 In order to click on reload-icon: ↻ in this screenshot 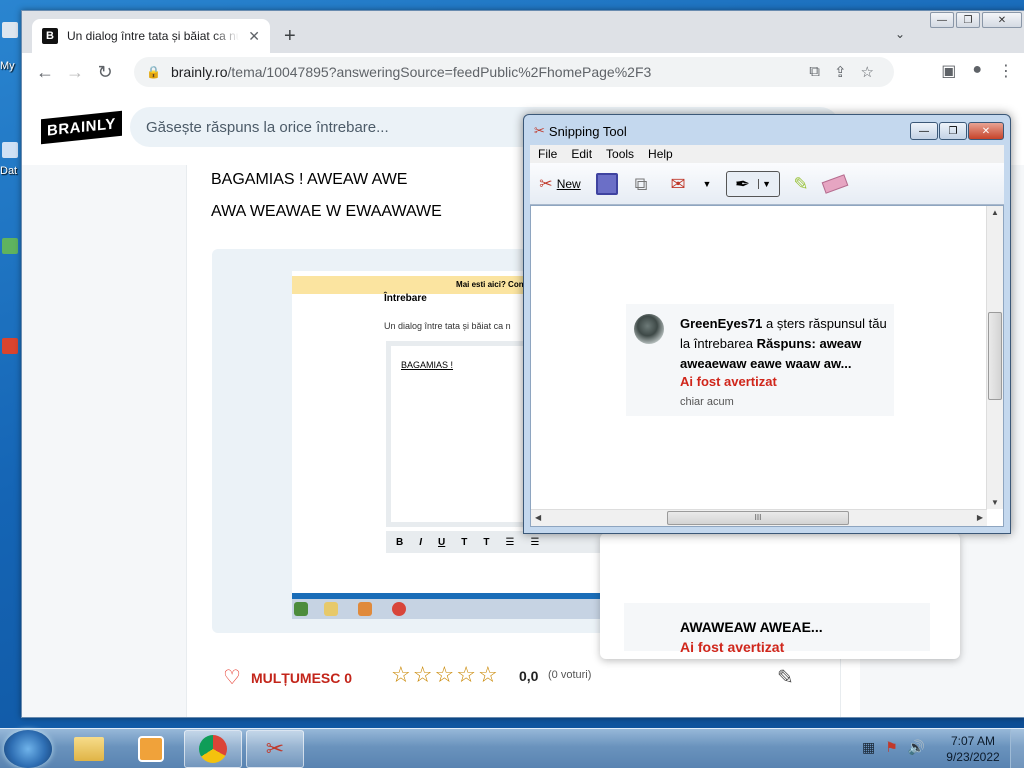, I will do `click(105, 72)`.